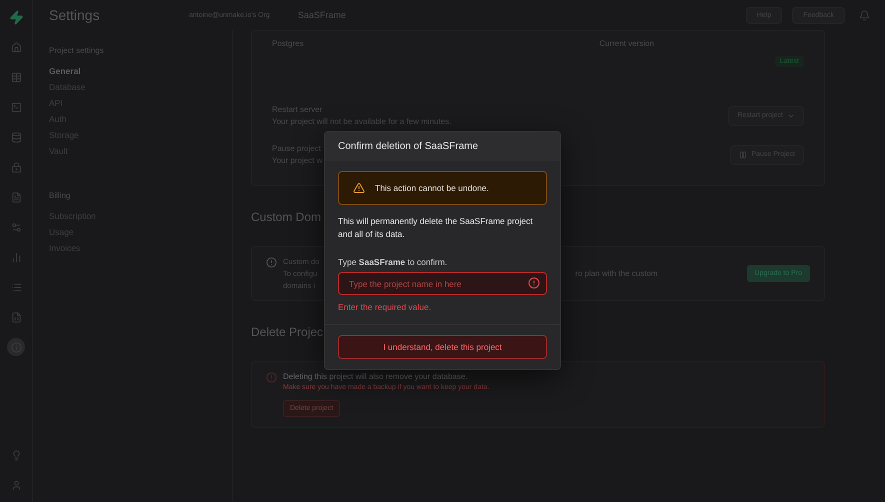 The image size is (885, 502). What do you see at coordinates (286, 217) in the screenshot?
I see `section-heading: Custom Dom` at bounding box center [286, 217].